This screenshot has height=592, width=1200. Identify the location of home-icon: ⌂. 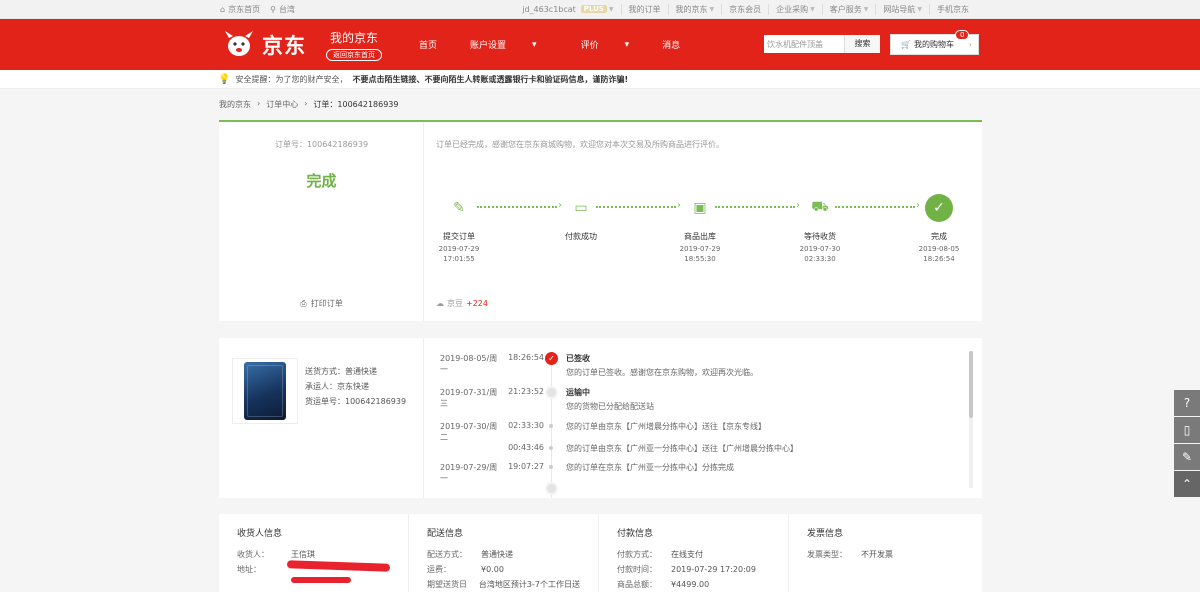
(223, 9).